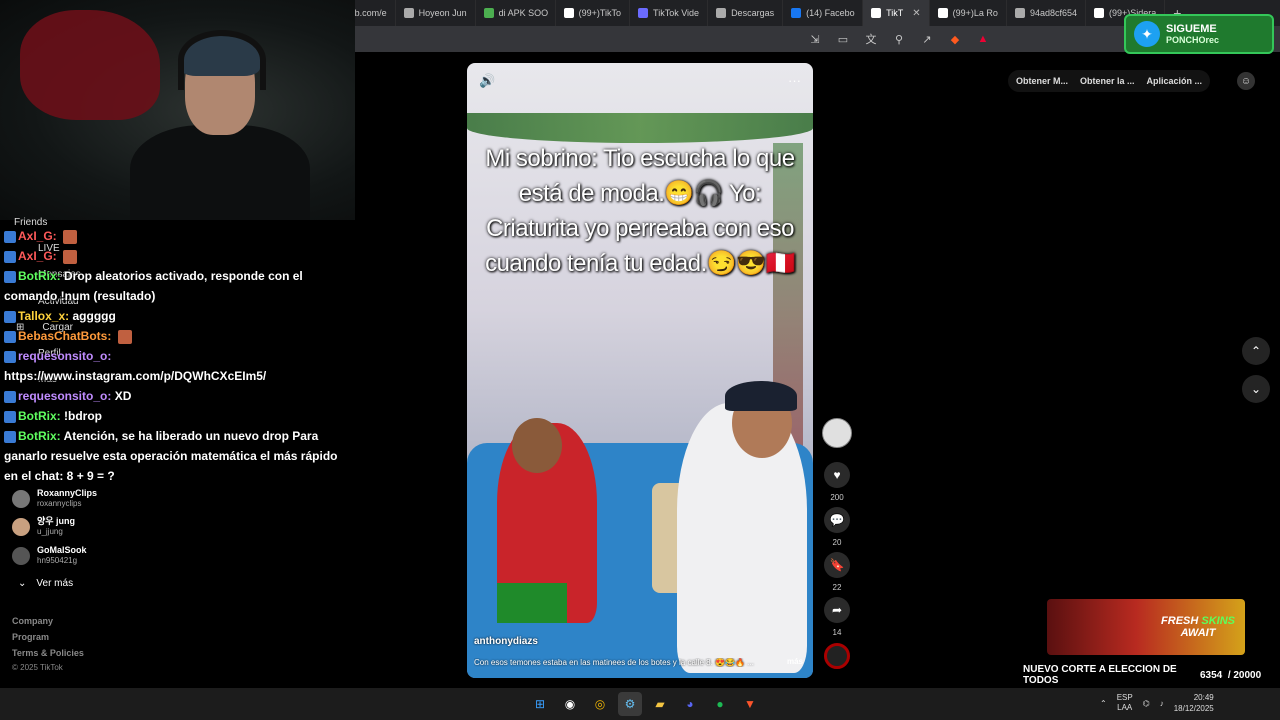 This screenshot has width=1280, height=720. Describe the element at coordinates (49, 555) in the screenshot. I see `followed-account: GoMalSook hn950421g` at that location.